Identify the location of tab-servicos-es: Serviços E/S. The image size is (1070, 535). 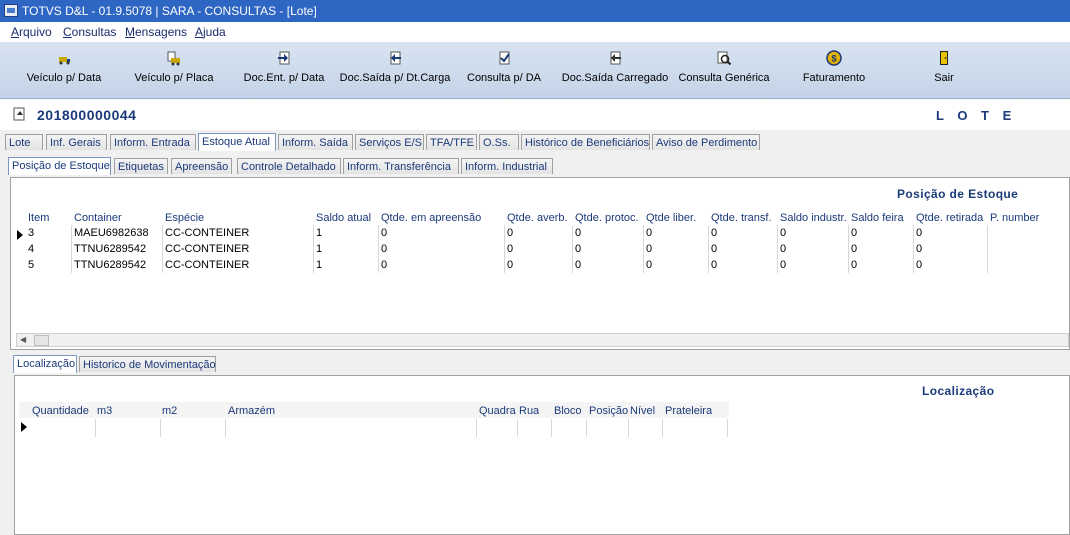
(389, 142).